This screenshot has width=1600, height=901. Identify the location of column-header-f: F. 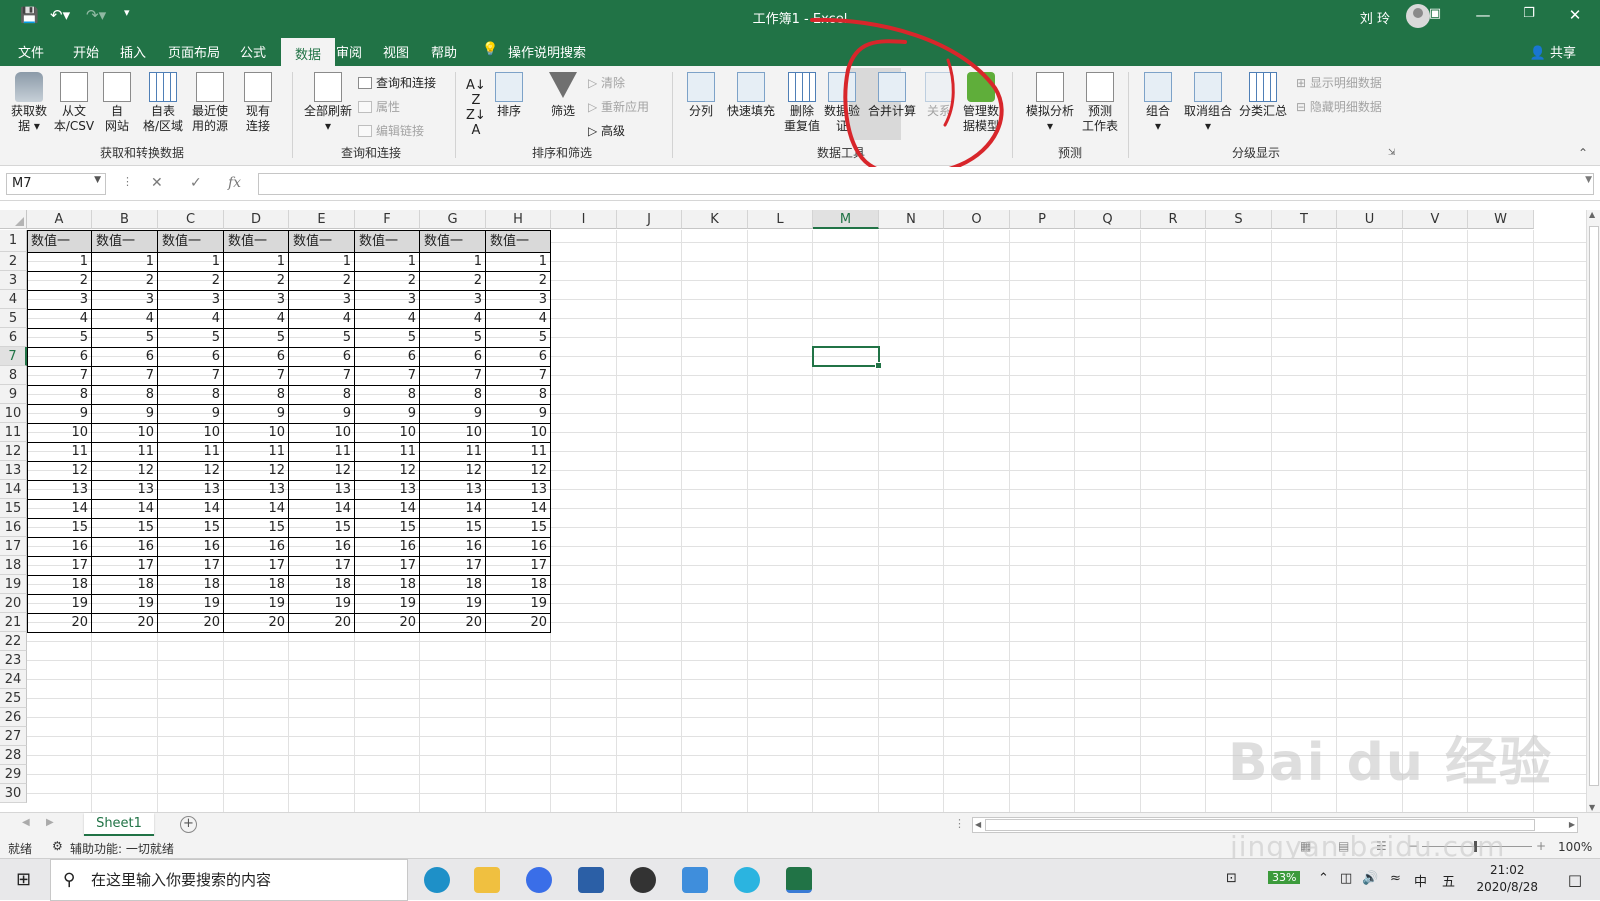
(387, 219).